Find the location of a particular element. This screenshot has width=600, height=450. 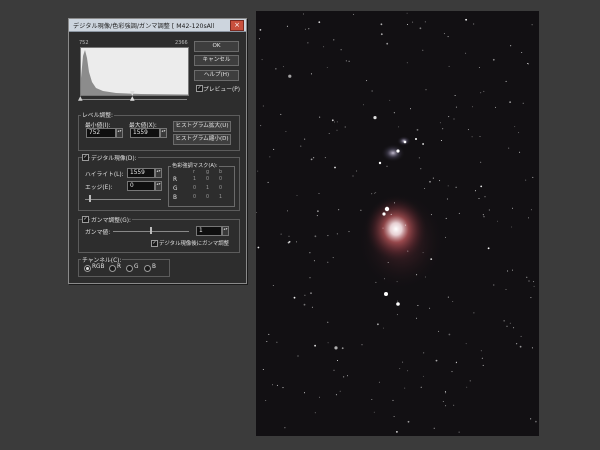

channel-radio-b is located at coordinates (147, 268).